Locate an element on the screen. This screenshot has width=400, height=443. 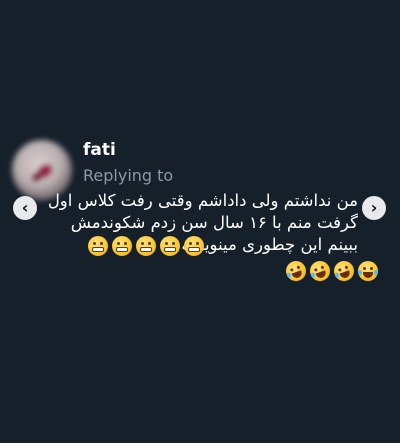
face-with-tears-of-joy-icon is located at coordinates (368, 271).